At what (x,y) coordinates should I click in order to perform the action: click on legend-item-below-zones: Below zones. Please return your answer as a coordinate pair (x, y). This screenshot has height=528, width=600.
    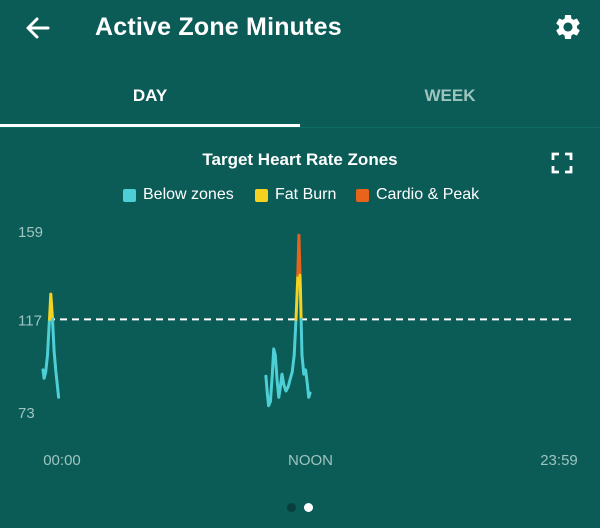
    Looking at the image, I should click on (178, 195).